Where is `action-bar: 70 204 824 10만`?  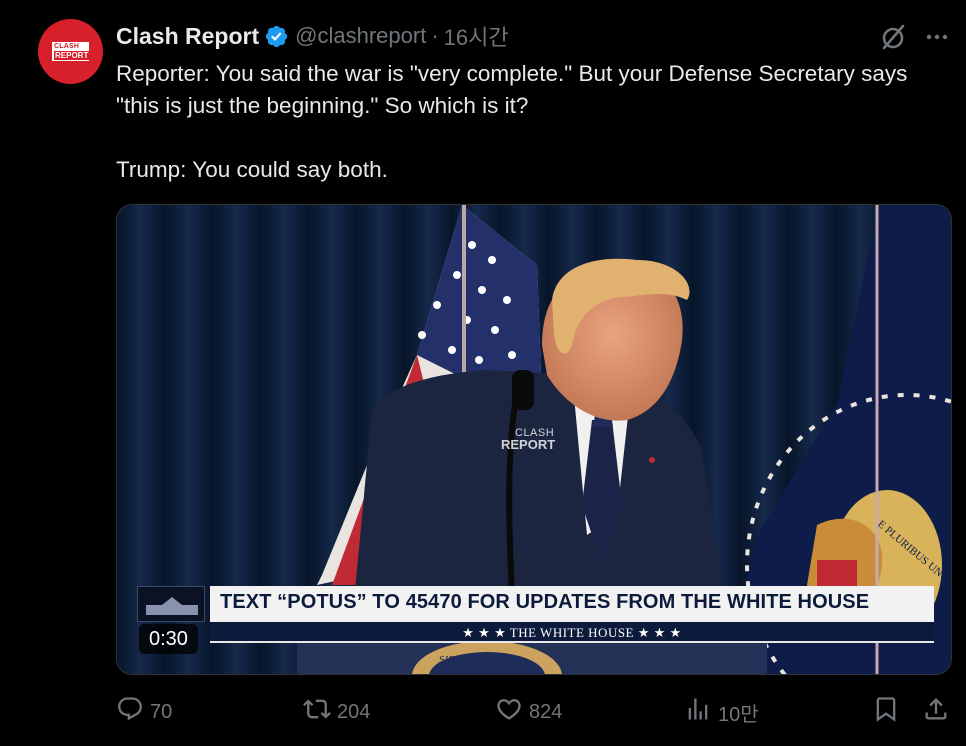
action-bar: 70 204 824 10만 is located at coordinates (483, 712).